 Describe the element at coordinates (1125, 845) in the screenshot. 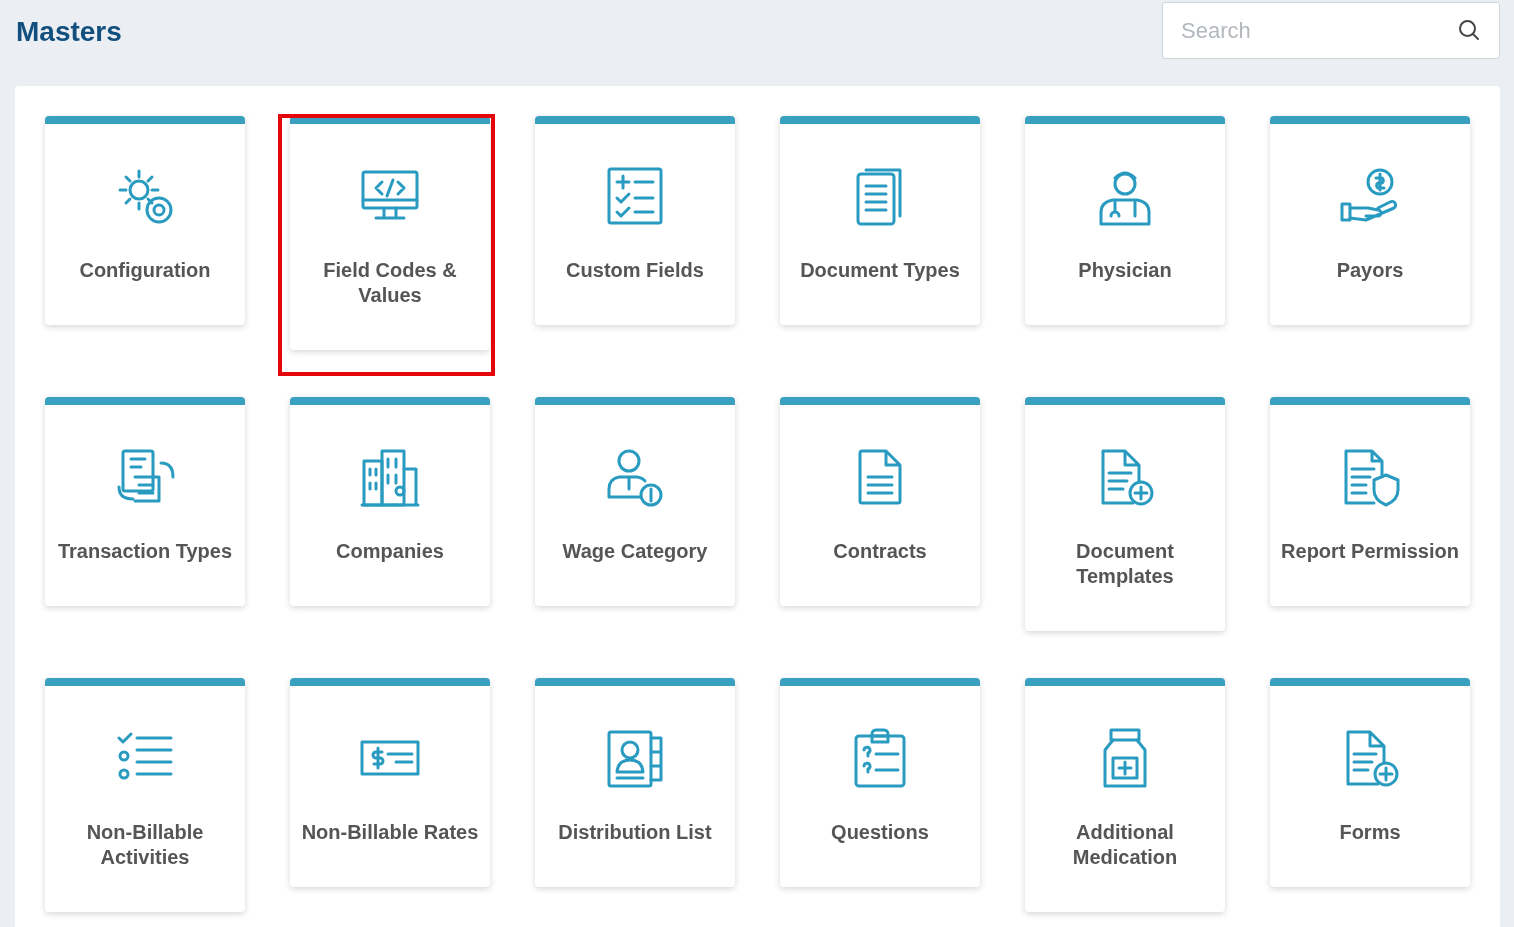

I see `tile-label: Additional Medication` at that location.